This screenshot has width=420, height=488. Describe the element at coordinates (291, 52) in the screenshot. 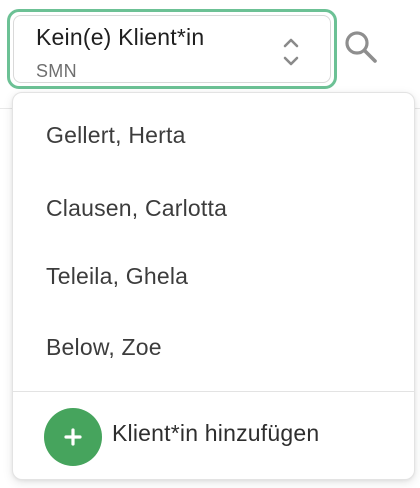

I see `chevron-up-down-icon` at that location.